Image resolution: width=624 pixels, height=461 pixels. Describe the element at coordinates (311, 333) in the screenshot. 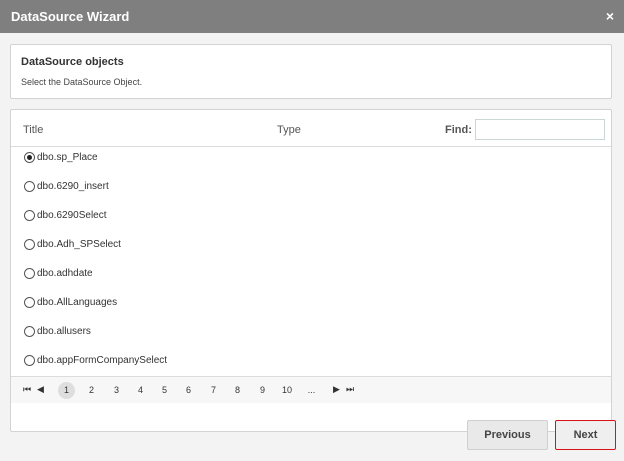

I see `list-item: dbo.allusers` at that location.